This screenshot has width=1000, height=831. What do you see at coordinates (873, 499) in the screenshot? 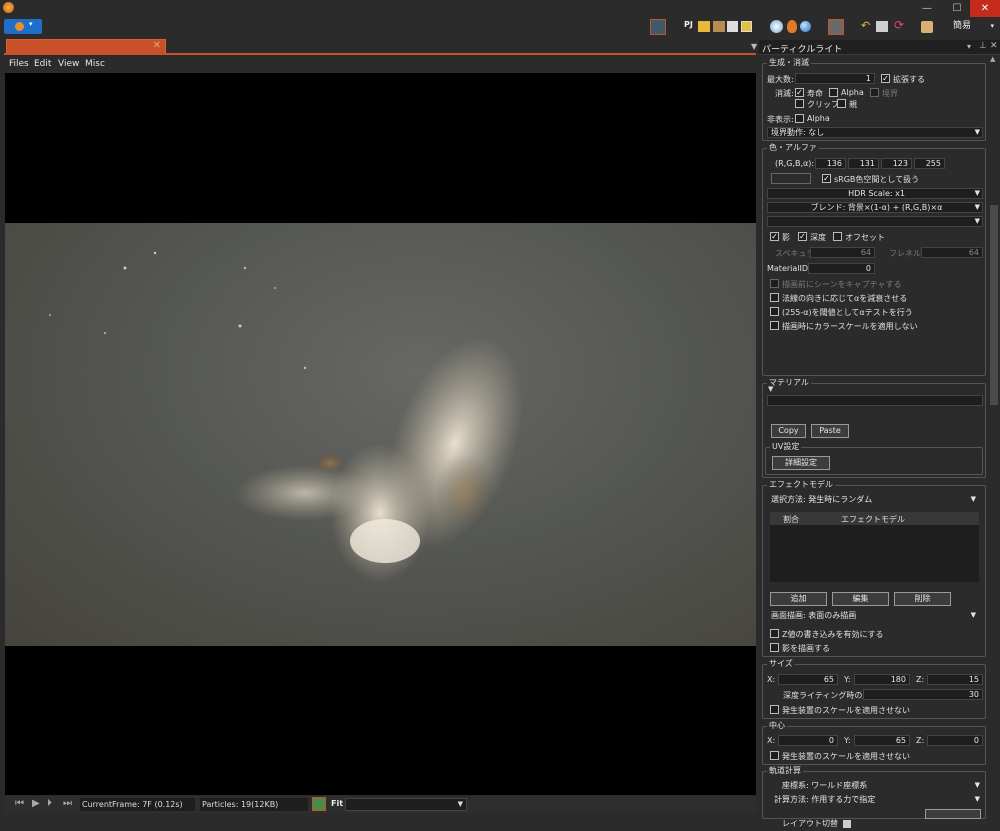
I see `selection-method-select: 選択方法: 発生時にランダム ▼` at bounding box center [873, 499].